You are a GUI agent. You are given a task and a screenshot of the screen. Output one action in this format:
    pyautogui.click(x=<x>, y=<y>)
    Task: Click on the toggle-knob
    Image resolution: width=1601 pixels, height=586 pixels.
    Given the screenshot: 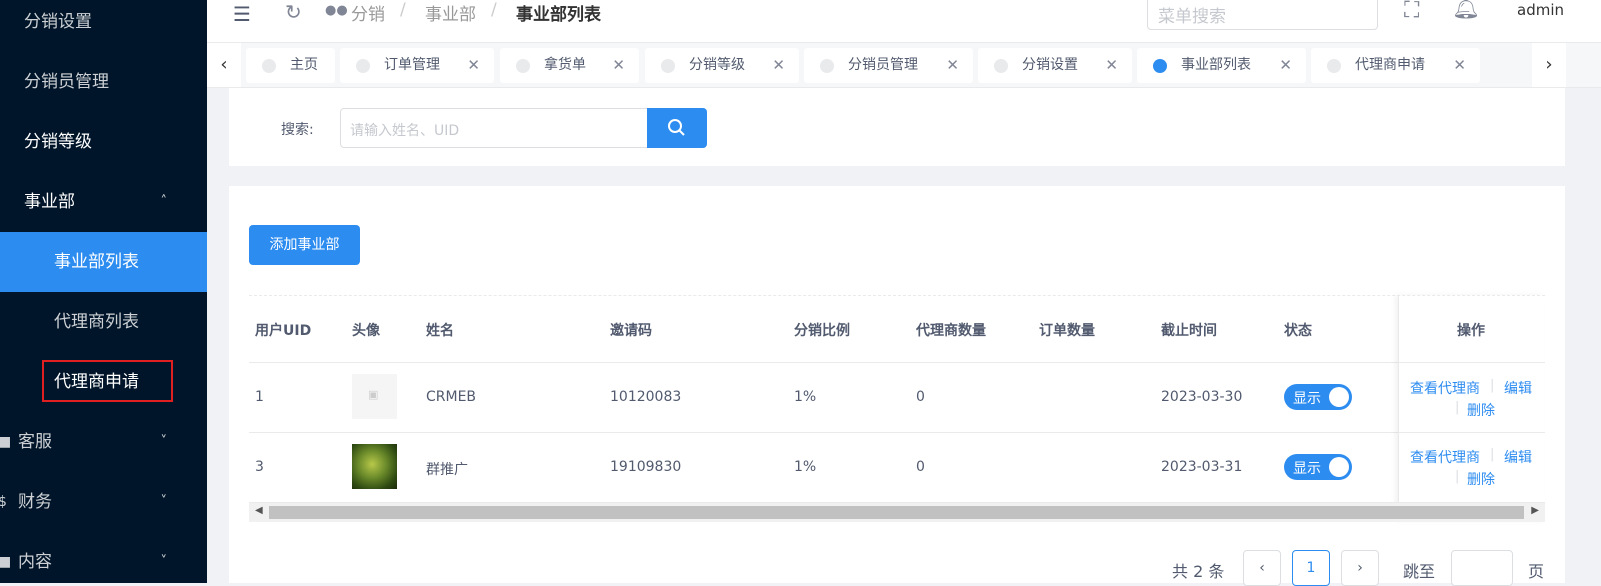 What is the action you would take?
    pyautogui.click(x=1339, y=397)
    